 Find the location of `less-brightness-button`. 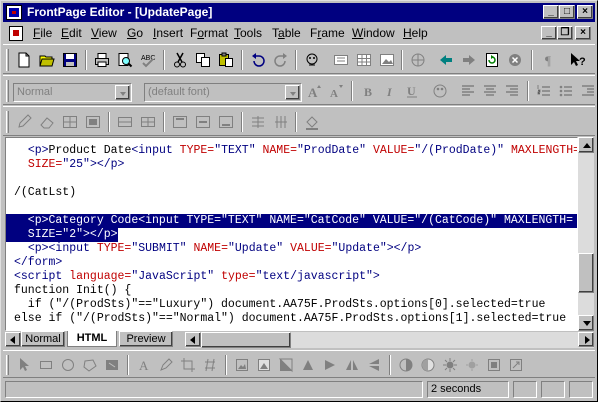

less-brightness-button is located at coordinates (472, 365).